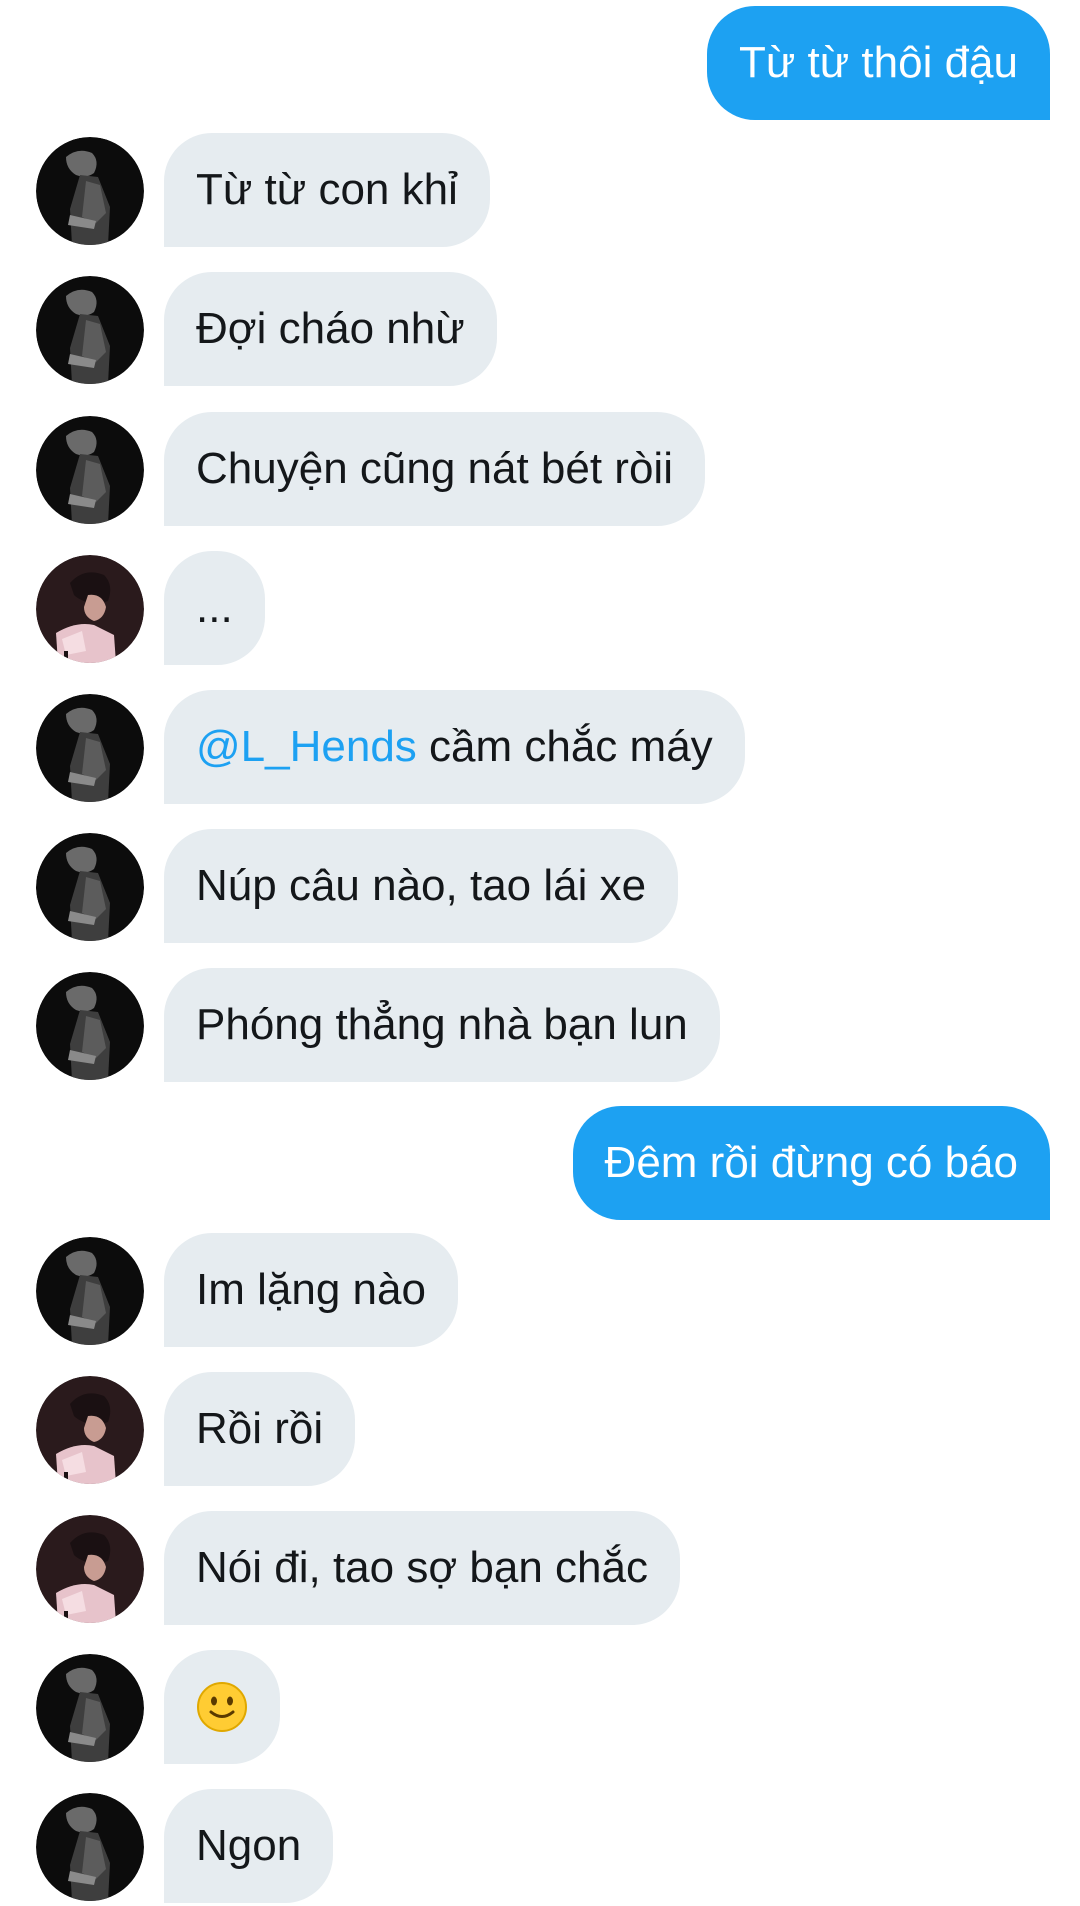  I want to click on message-row-incoming: Phóng thẳng nhà bạn lun, so click(540, 1025).